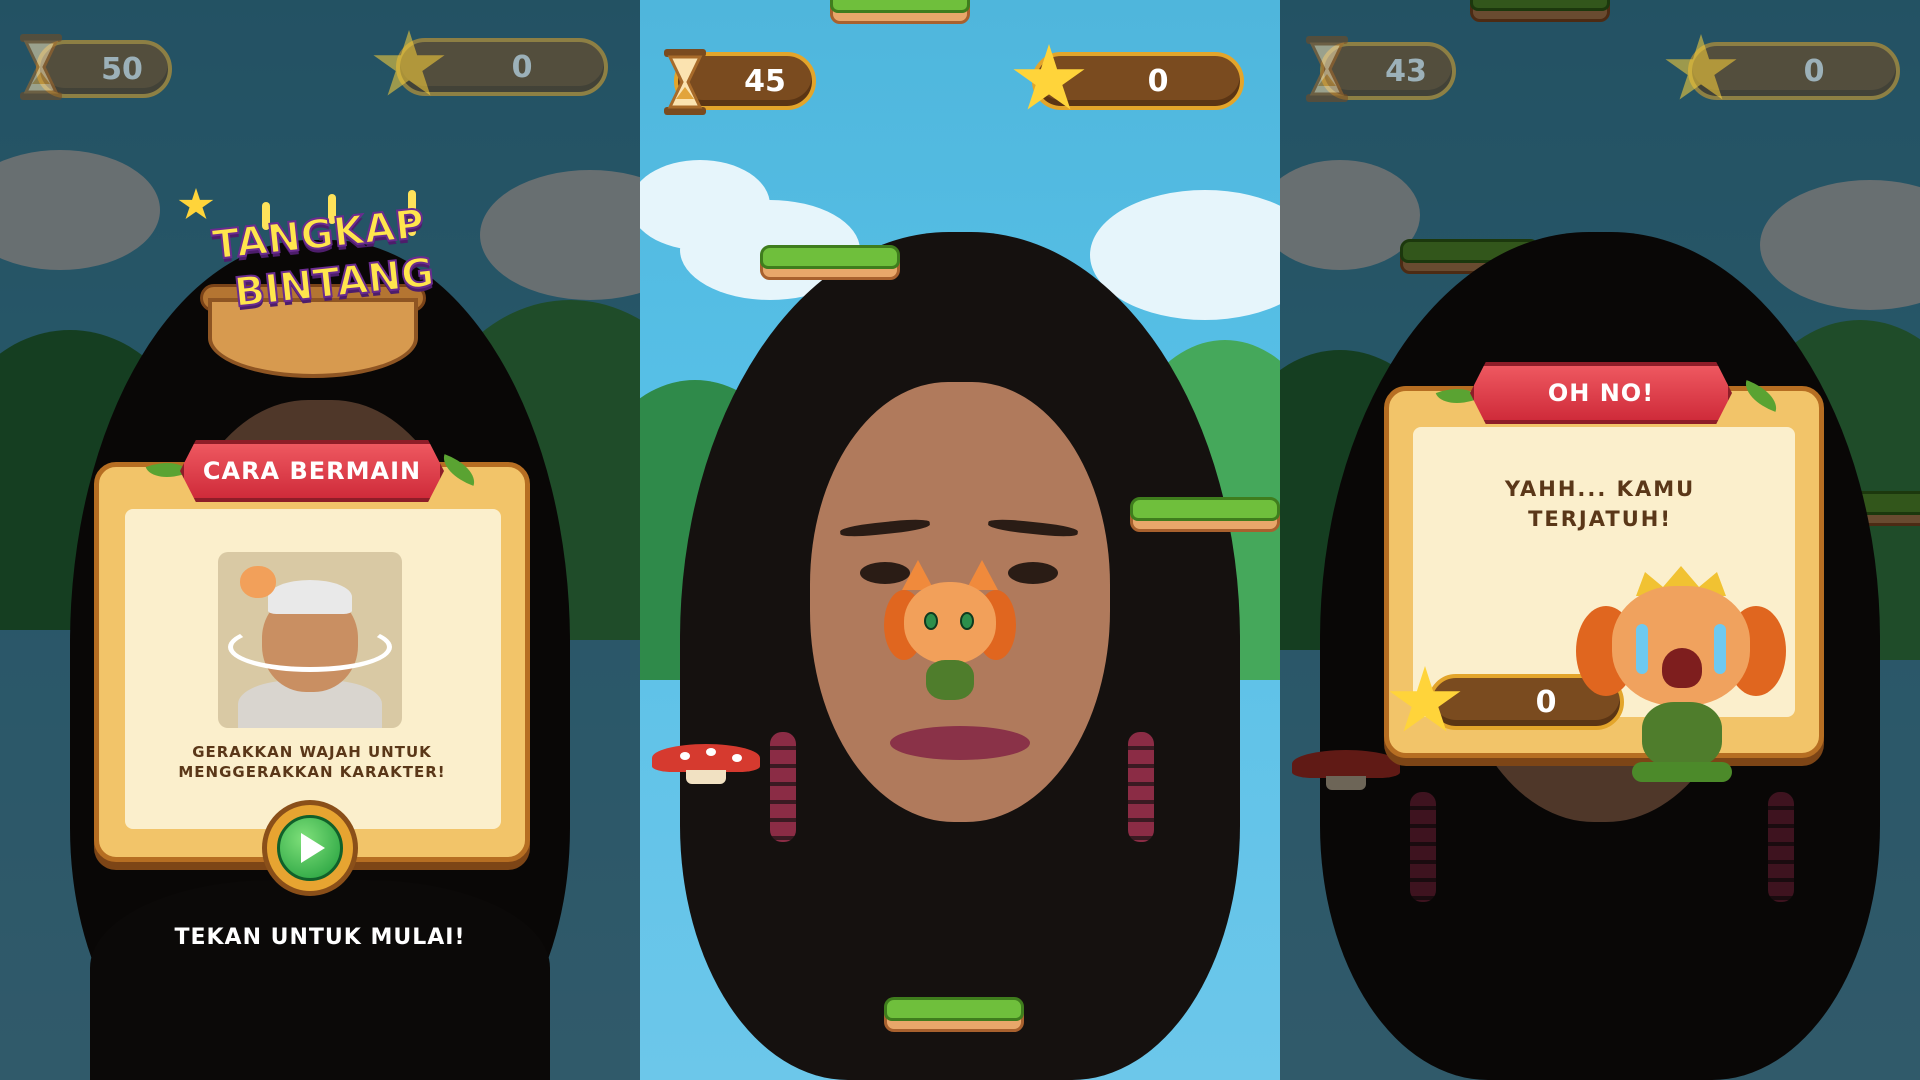 The width and height of the screenshot is (1920, 1080). What do you see at coordinates (765, 81) in the screenshot?
I see `timer-value: 45` at bounding box center [765, 81].